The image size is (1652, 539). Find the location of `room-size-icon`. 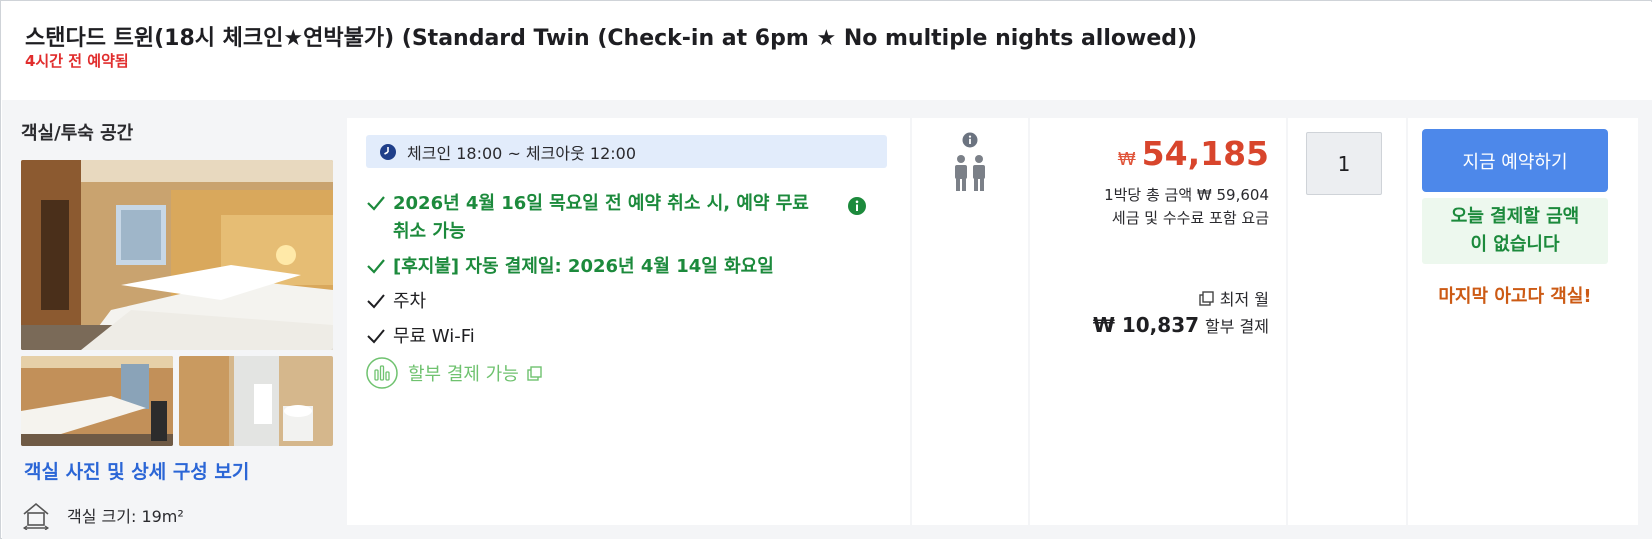

room-size-icon is located at coordinates (36, 516).